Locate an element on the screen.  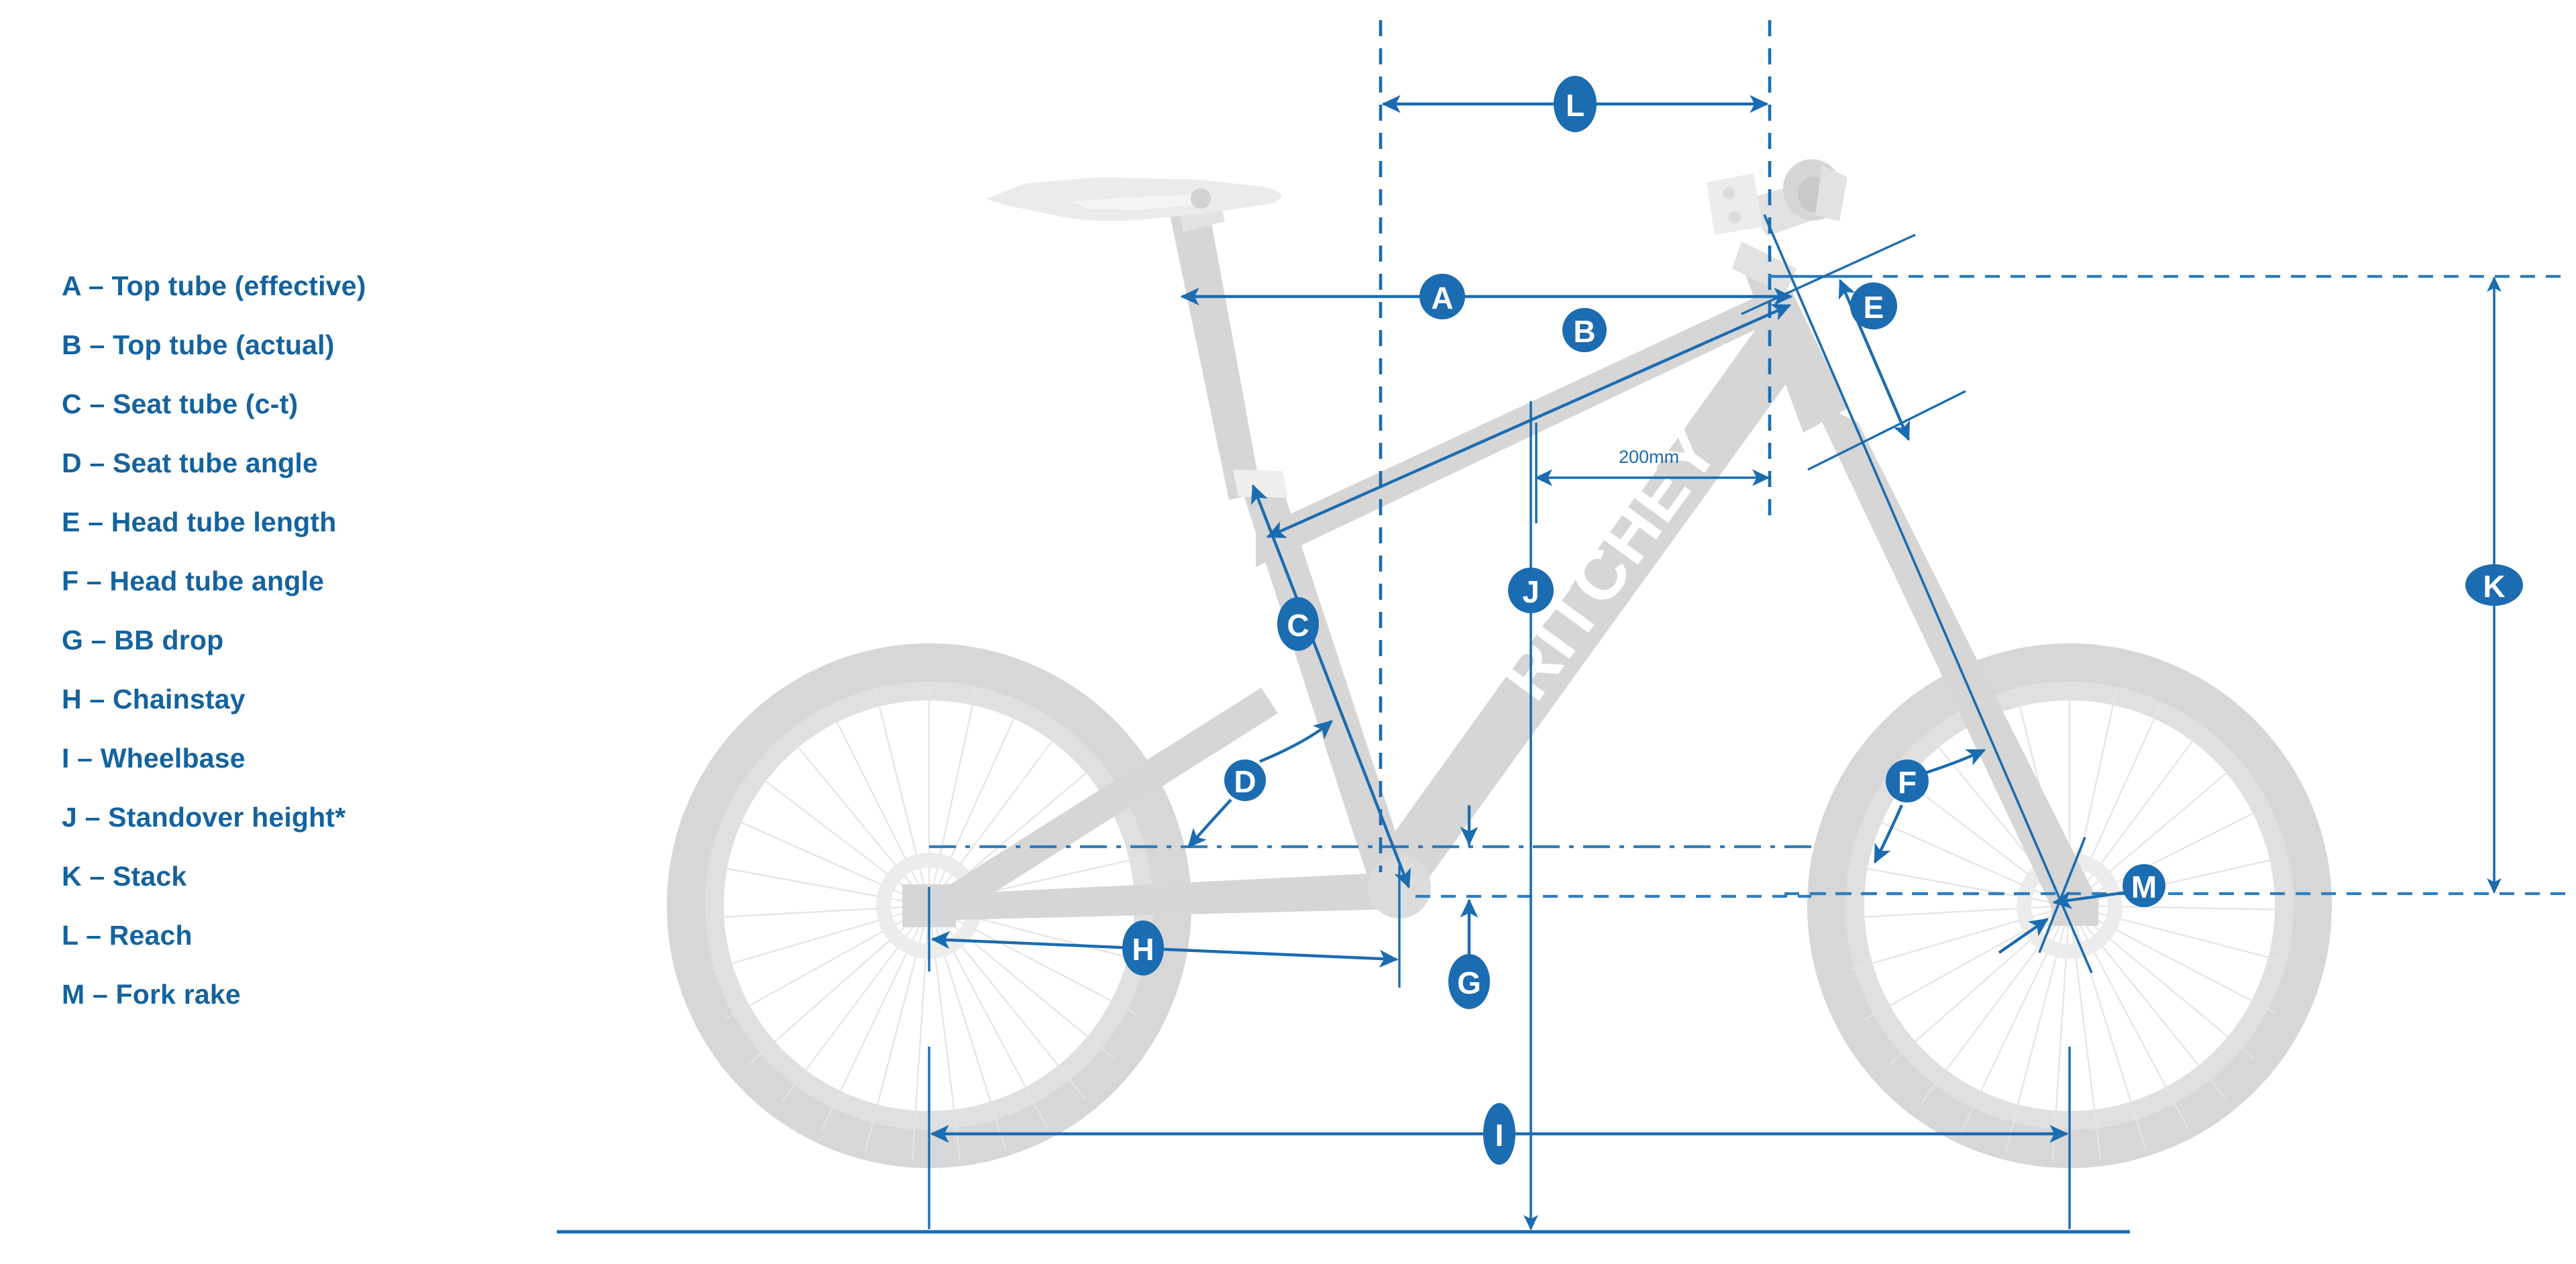
headangle-arrow-up is located at coordinates (1955, 762).